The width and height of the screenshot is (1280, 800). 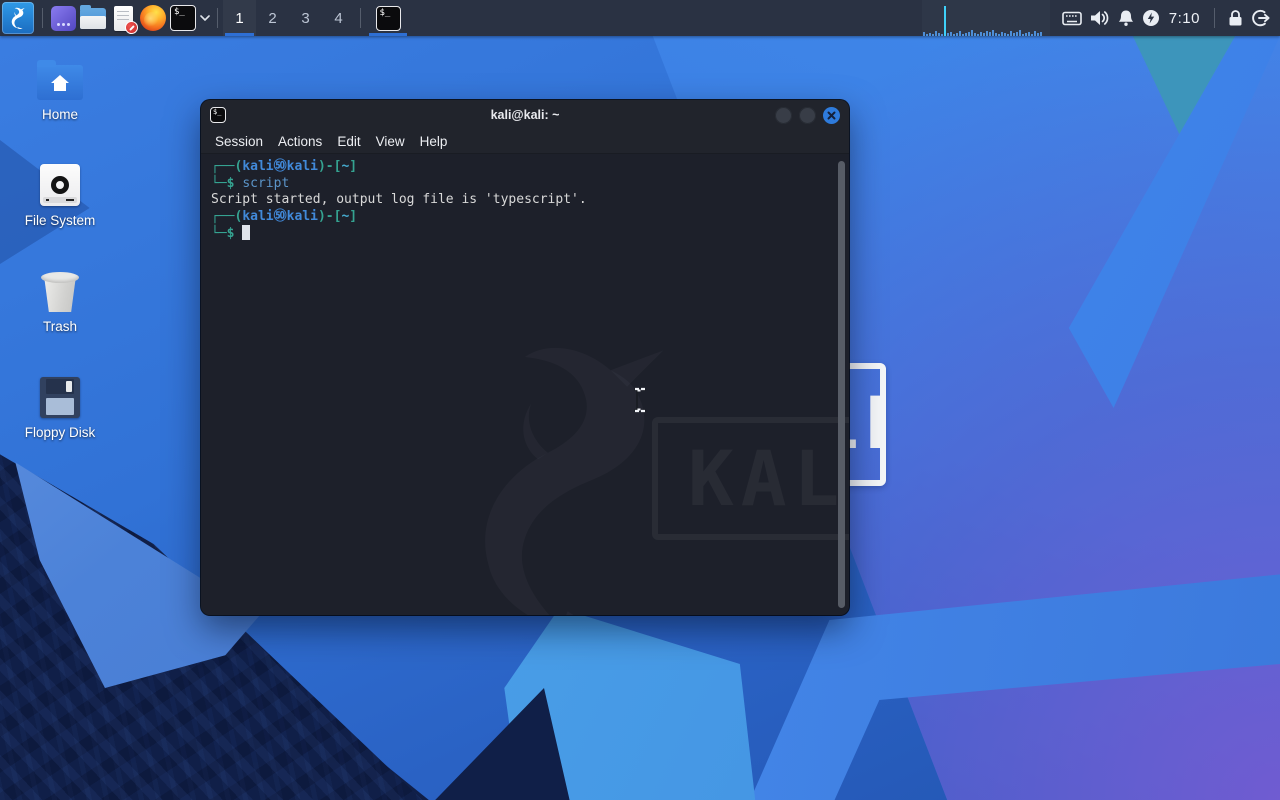 I want to click on desktop-icon-label: Trash, so click(x=59, y=326).